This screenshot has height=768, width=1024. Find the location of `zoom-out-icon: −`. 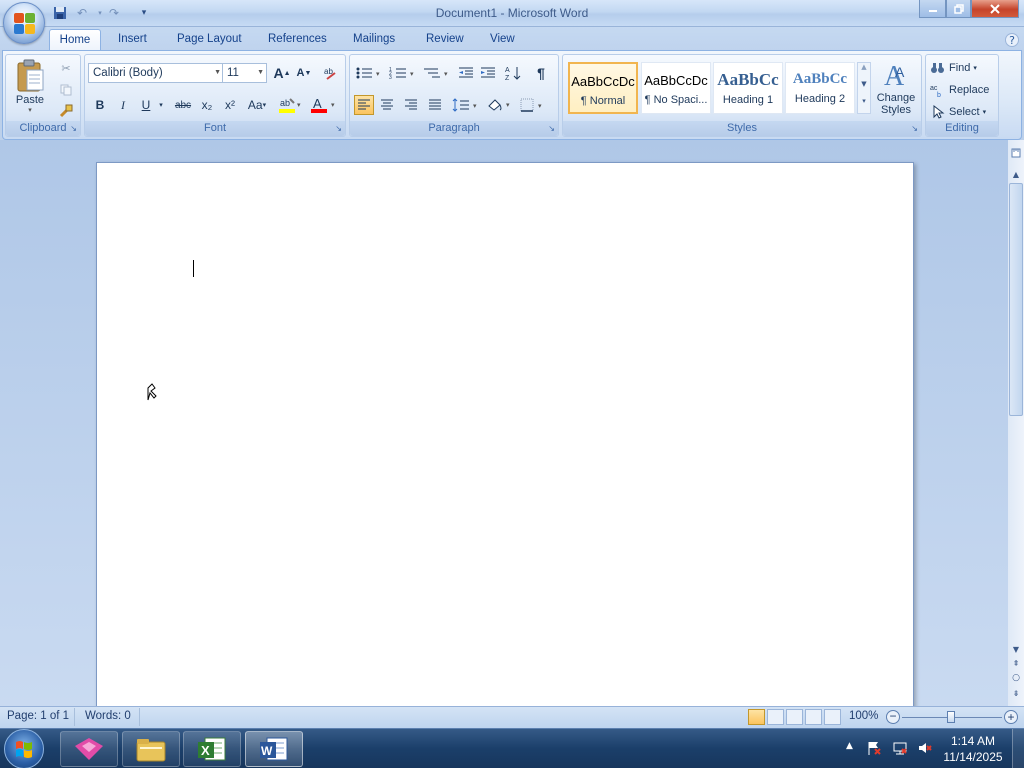

zoom-out-icon: − is located at coordinates (893, 717).